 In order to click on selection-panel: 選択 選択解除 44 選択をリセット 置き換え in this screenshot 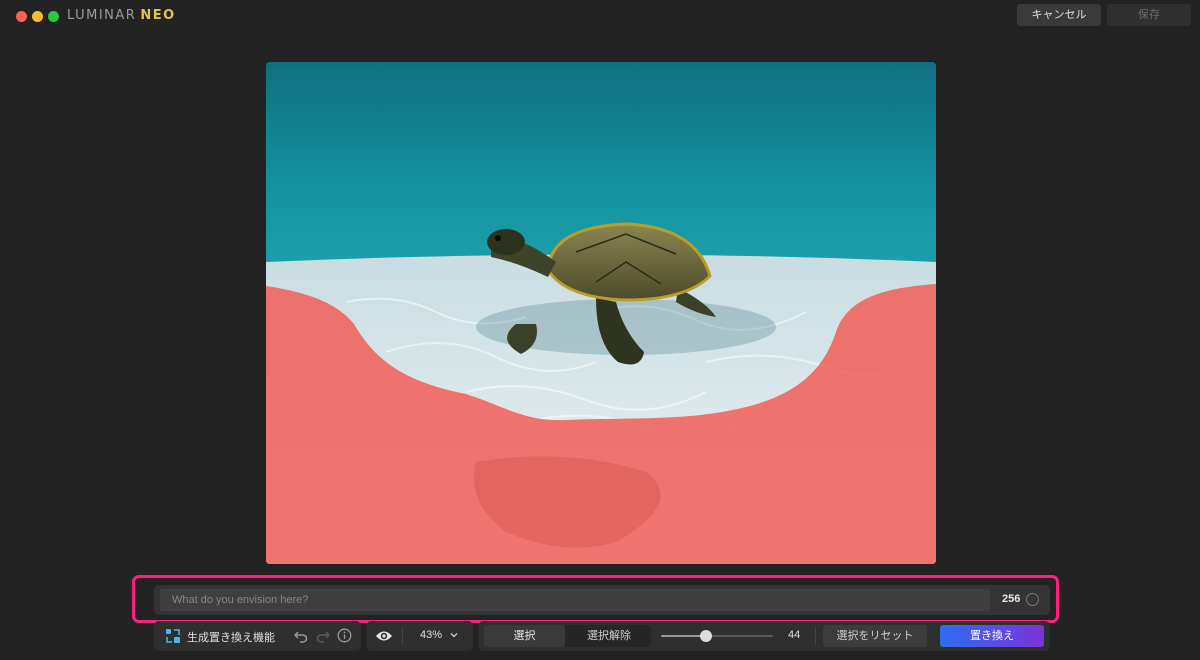, I will do `click(764, 636)`.